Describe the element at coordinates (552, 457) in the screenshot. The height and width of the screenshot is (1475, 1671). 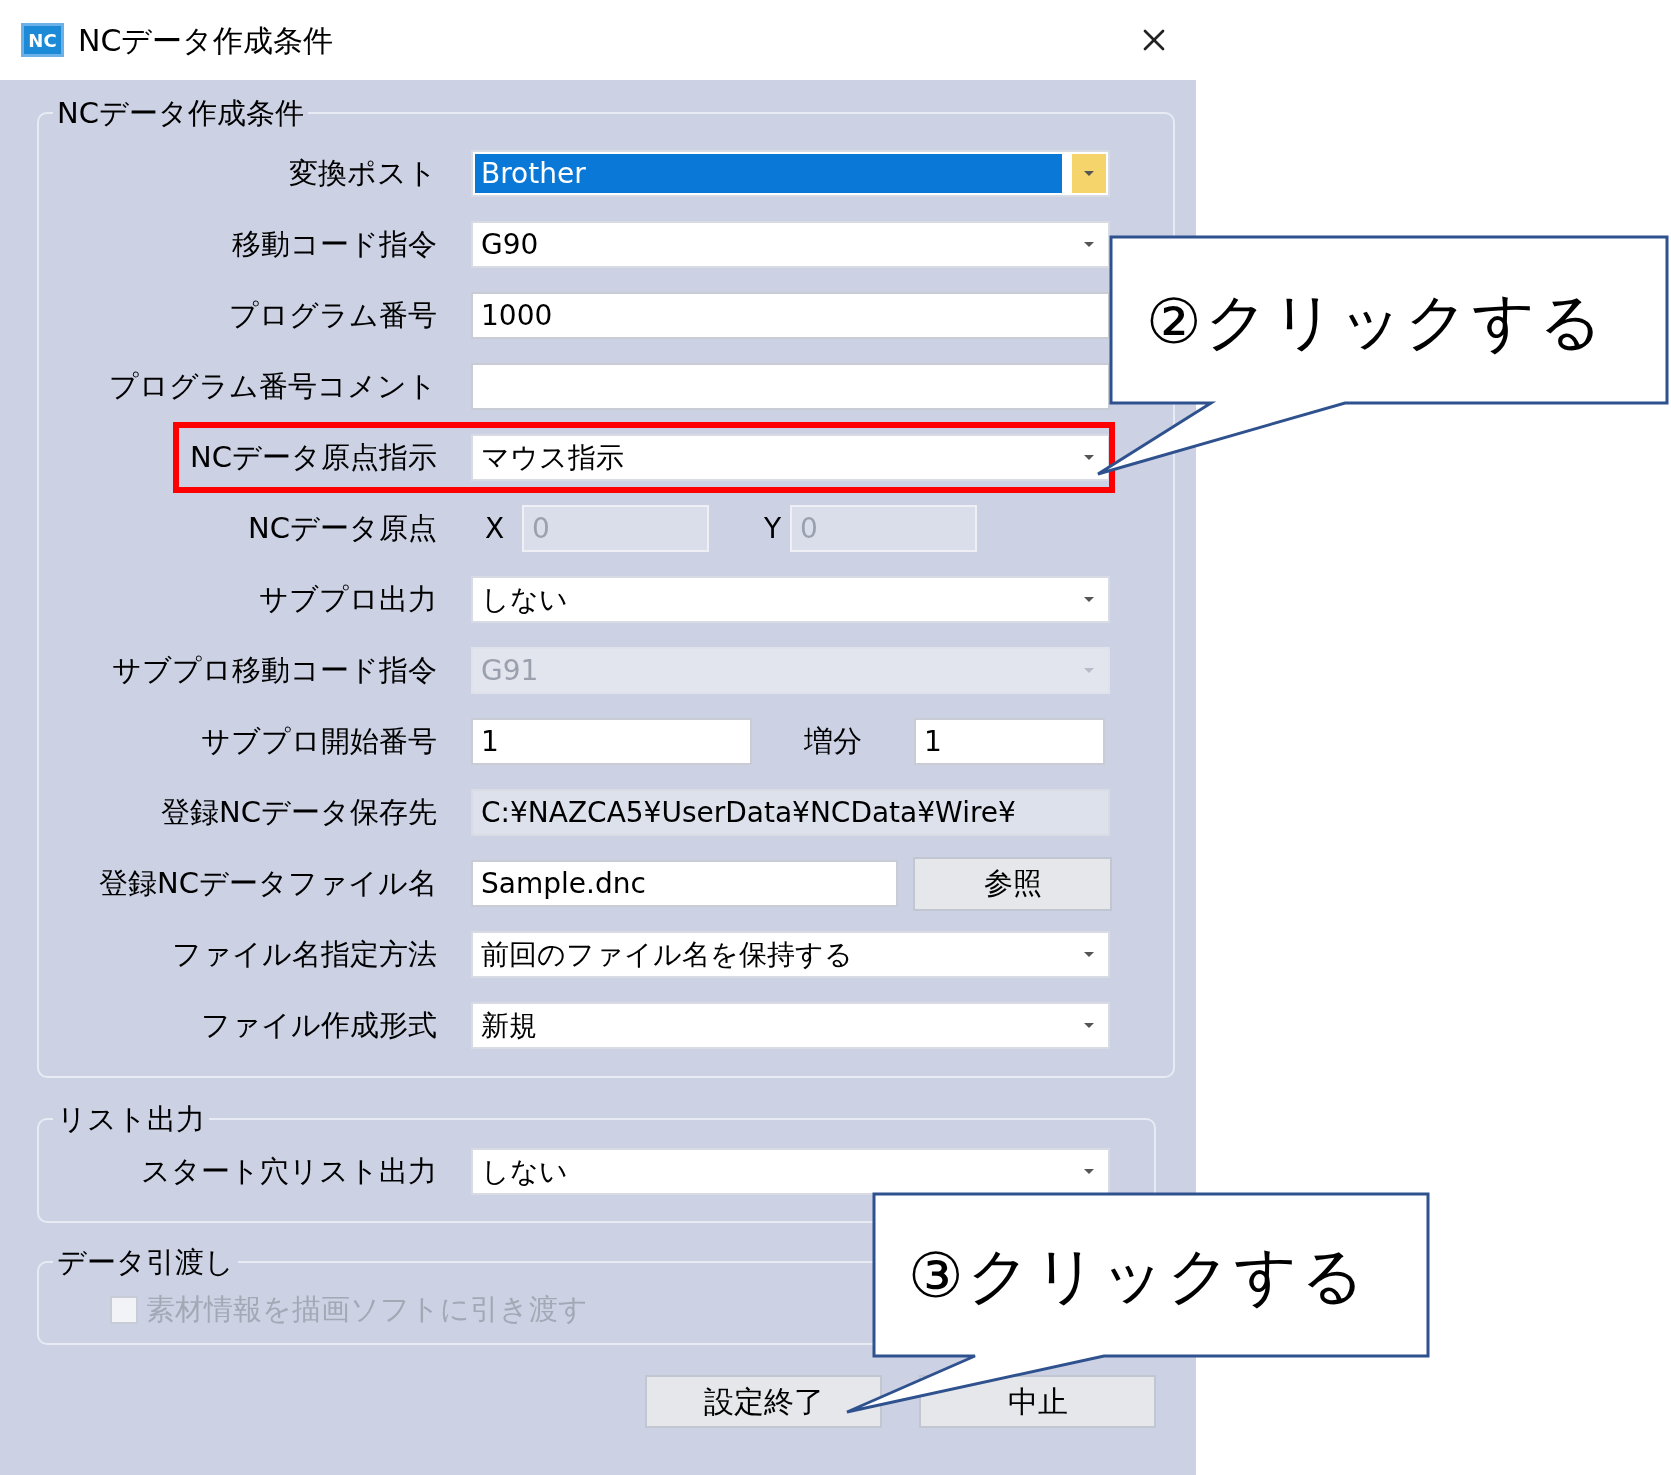
I see `dropdown-value: マウス指示` at that location.